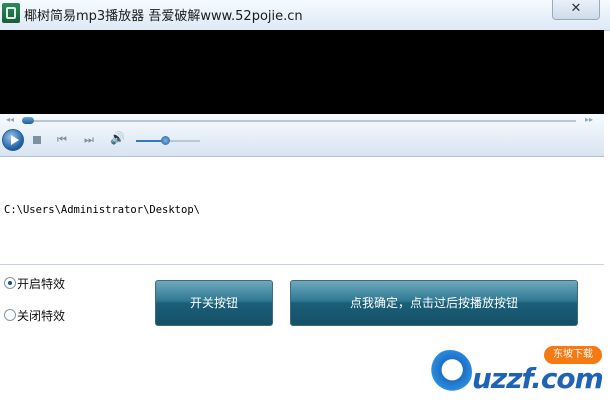  I want to click on window-title: 椰树简易mp3播放器 吾爱破解www.52pojie.cn, so click(163, 16).